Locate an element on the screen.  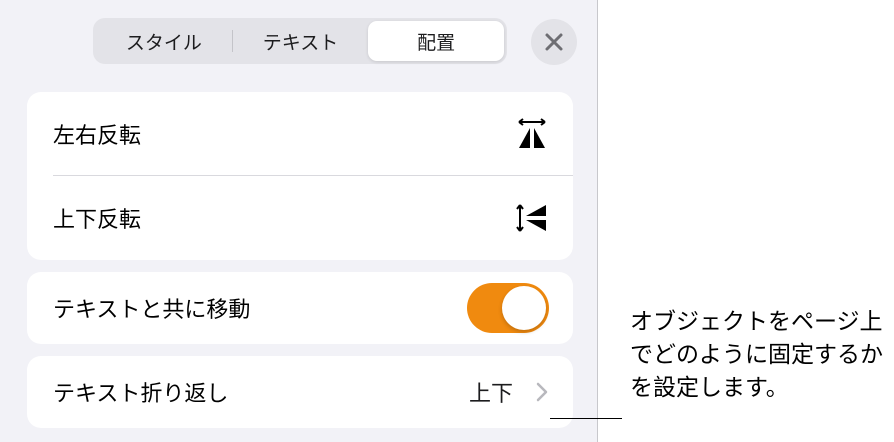
flip-vertical-label: 上下反転 is located at coordinates (97, 220).